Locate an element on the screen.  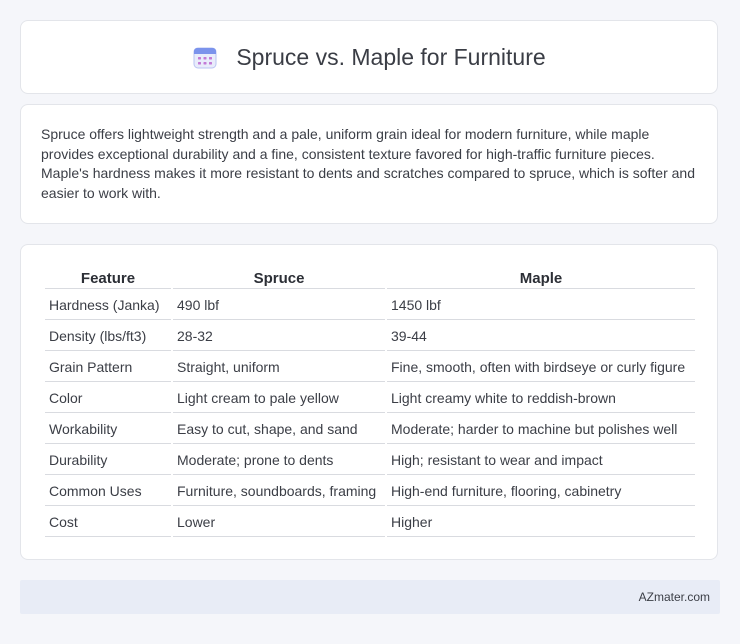
calendar-icon is located at coordinates (205, 58).